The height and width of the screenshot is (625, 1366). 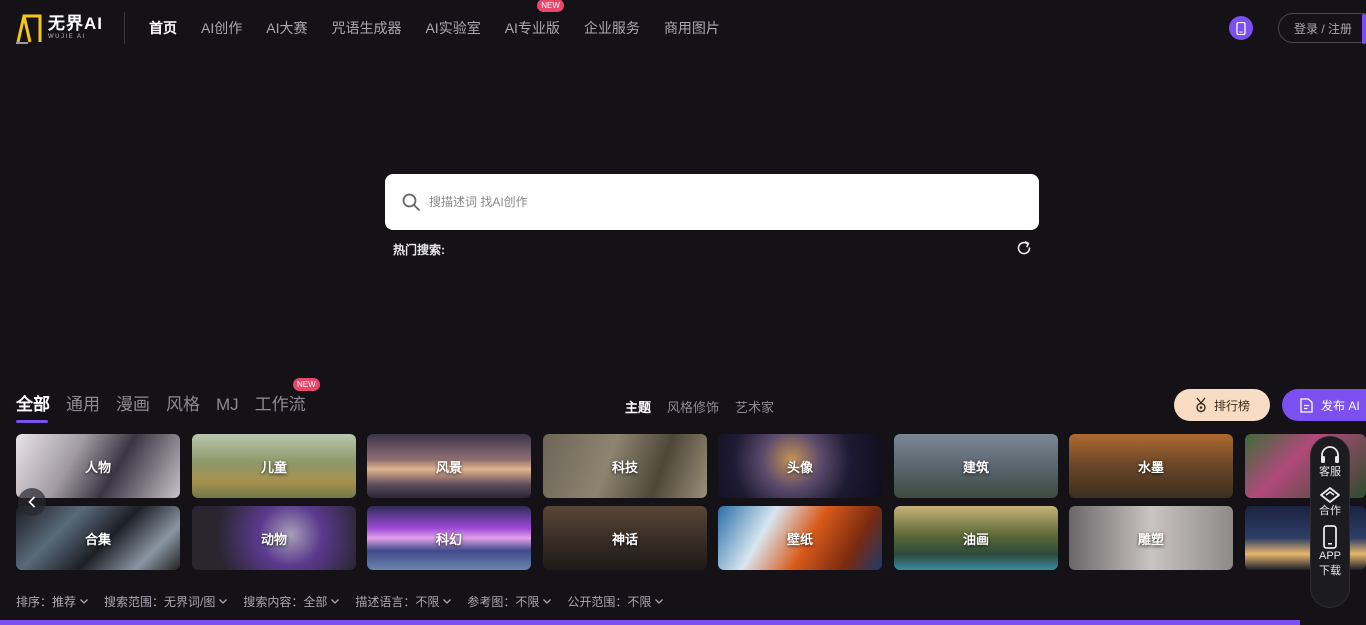 What do you see at coordinates (1330, 495) in the screenshot?
I see `handshake-icon` at bounding box center [1330, 495].